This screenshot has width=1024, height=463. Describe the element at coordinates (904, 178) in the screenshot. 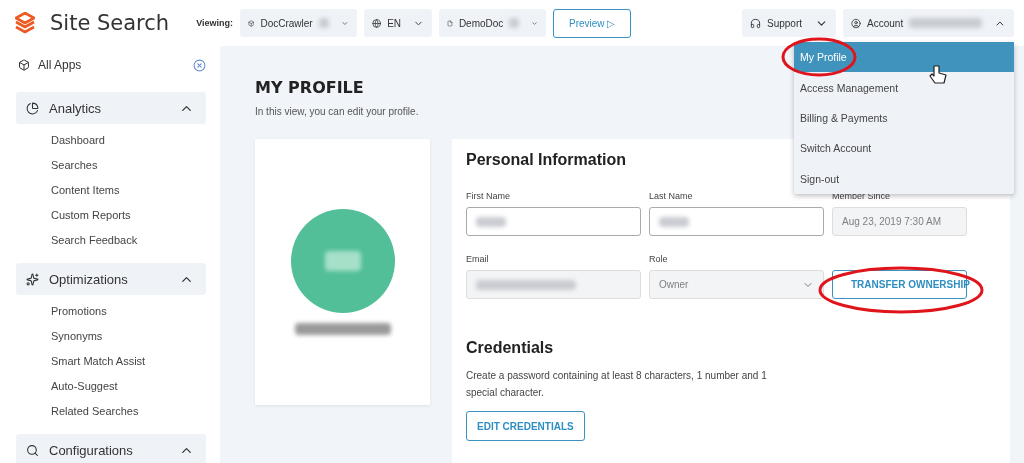

I see `menu-item: Sign-out` at that location.